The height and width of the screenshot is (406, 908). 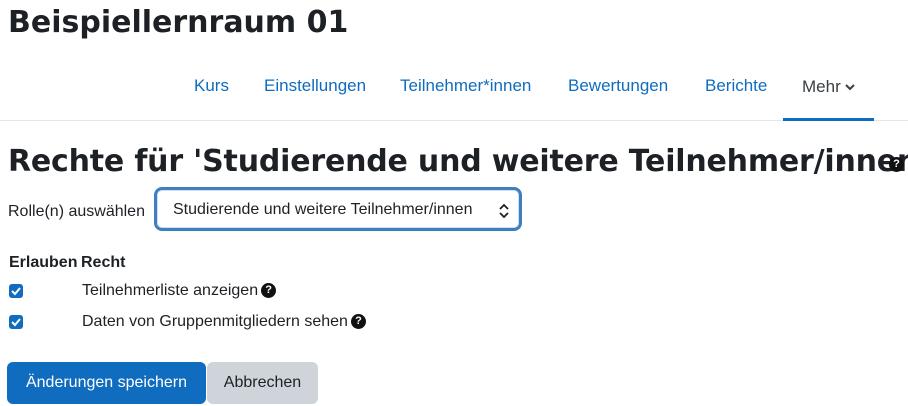 What do you see at coordinates (215, 321) in the screenshot?
I see `capability-label: Daten von Gruppenmitgliedern sehen` at bounding box center [215, 321].